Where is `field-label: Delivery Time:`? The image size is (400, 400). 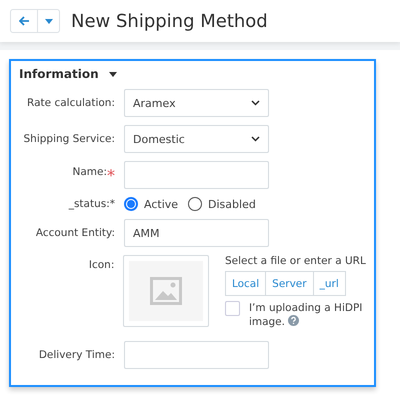
field-label: Delivery Time: is located at coordinates (76, 355).